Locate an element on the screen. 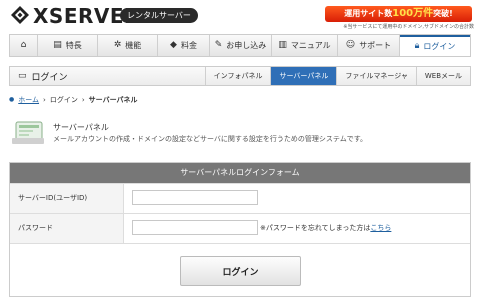 The image size is (480, 297). tab-info-panel: インフォパネル is located at coordinates (237, 76).